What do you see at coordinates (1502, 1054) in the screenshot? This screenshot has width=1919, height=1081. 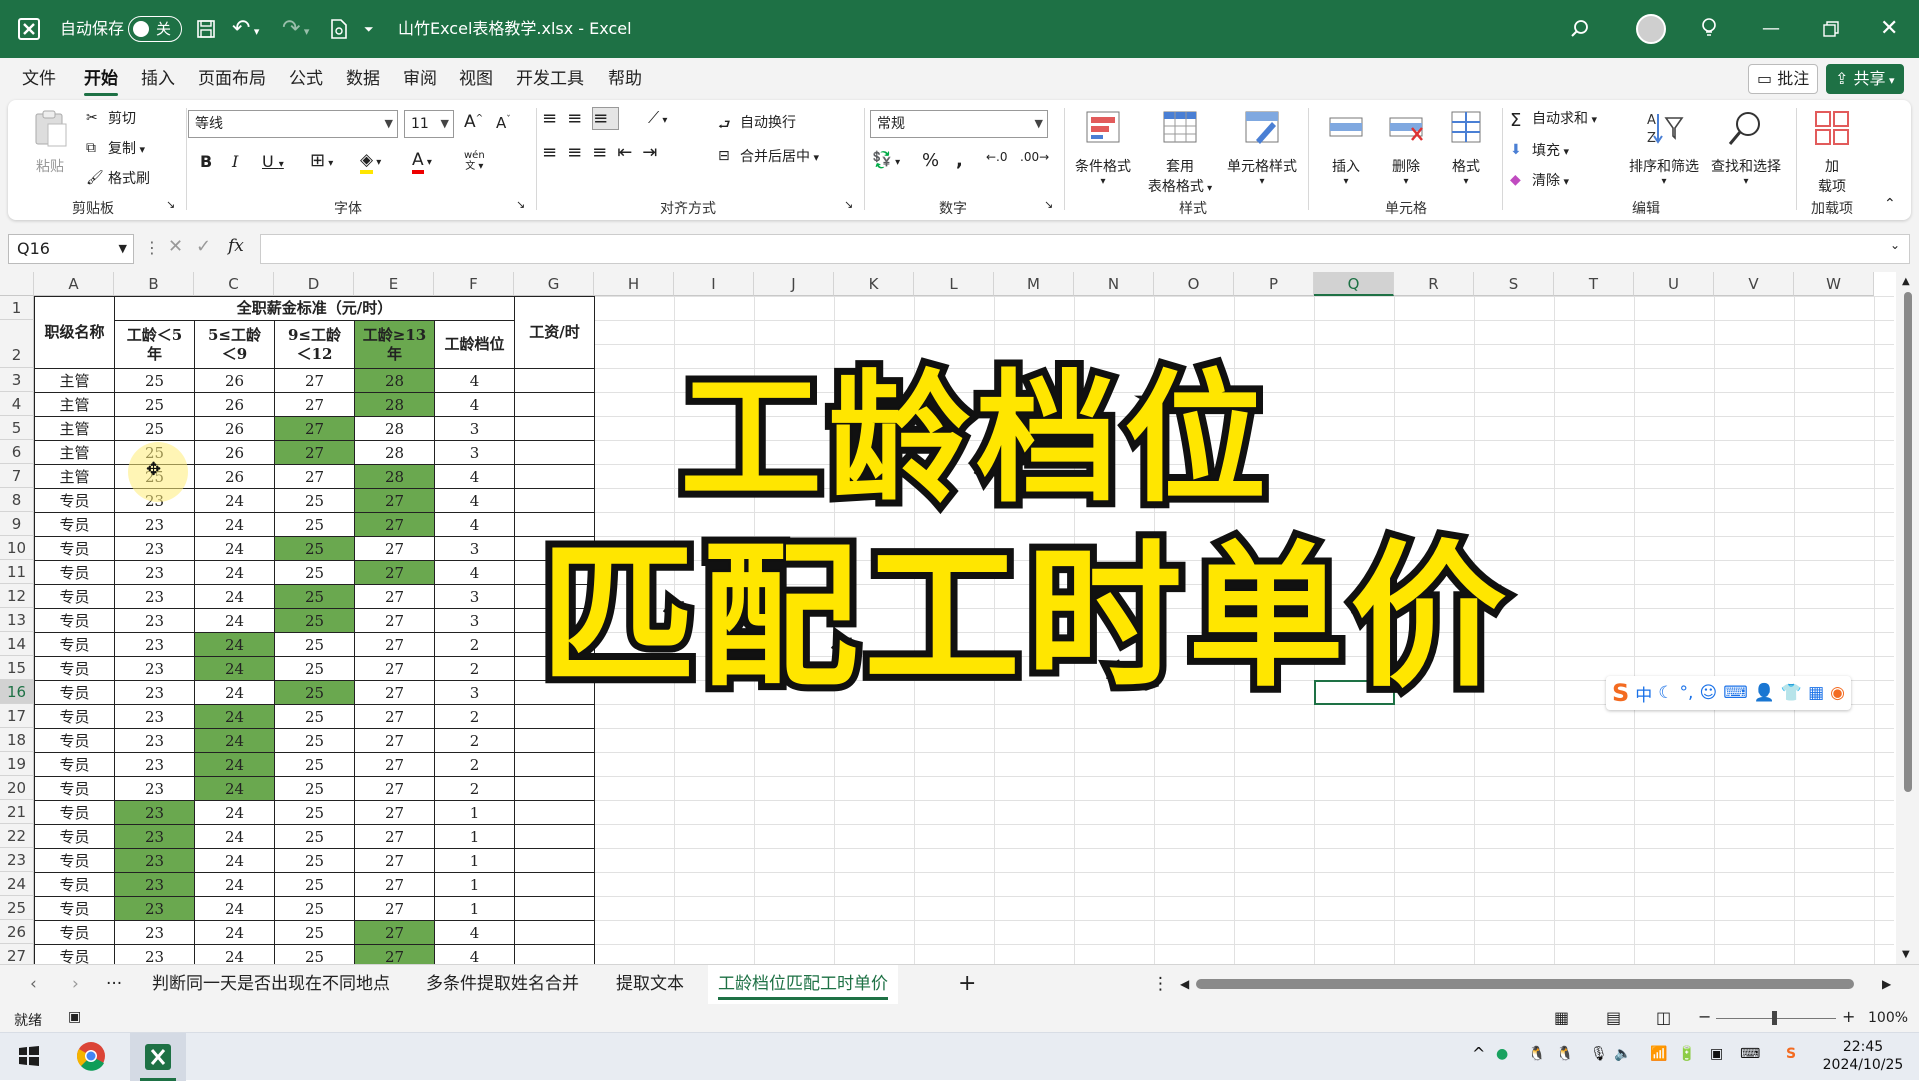 I see `wechat-tray-icon: ●` at bounding box center [1502, 1054].